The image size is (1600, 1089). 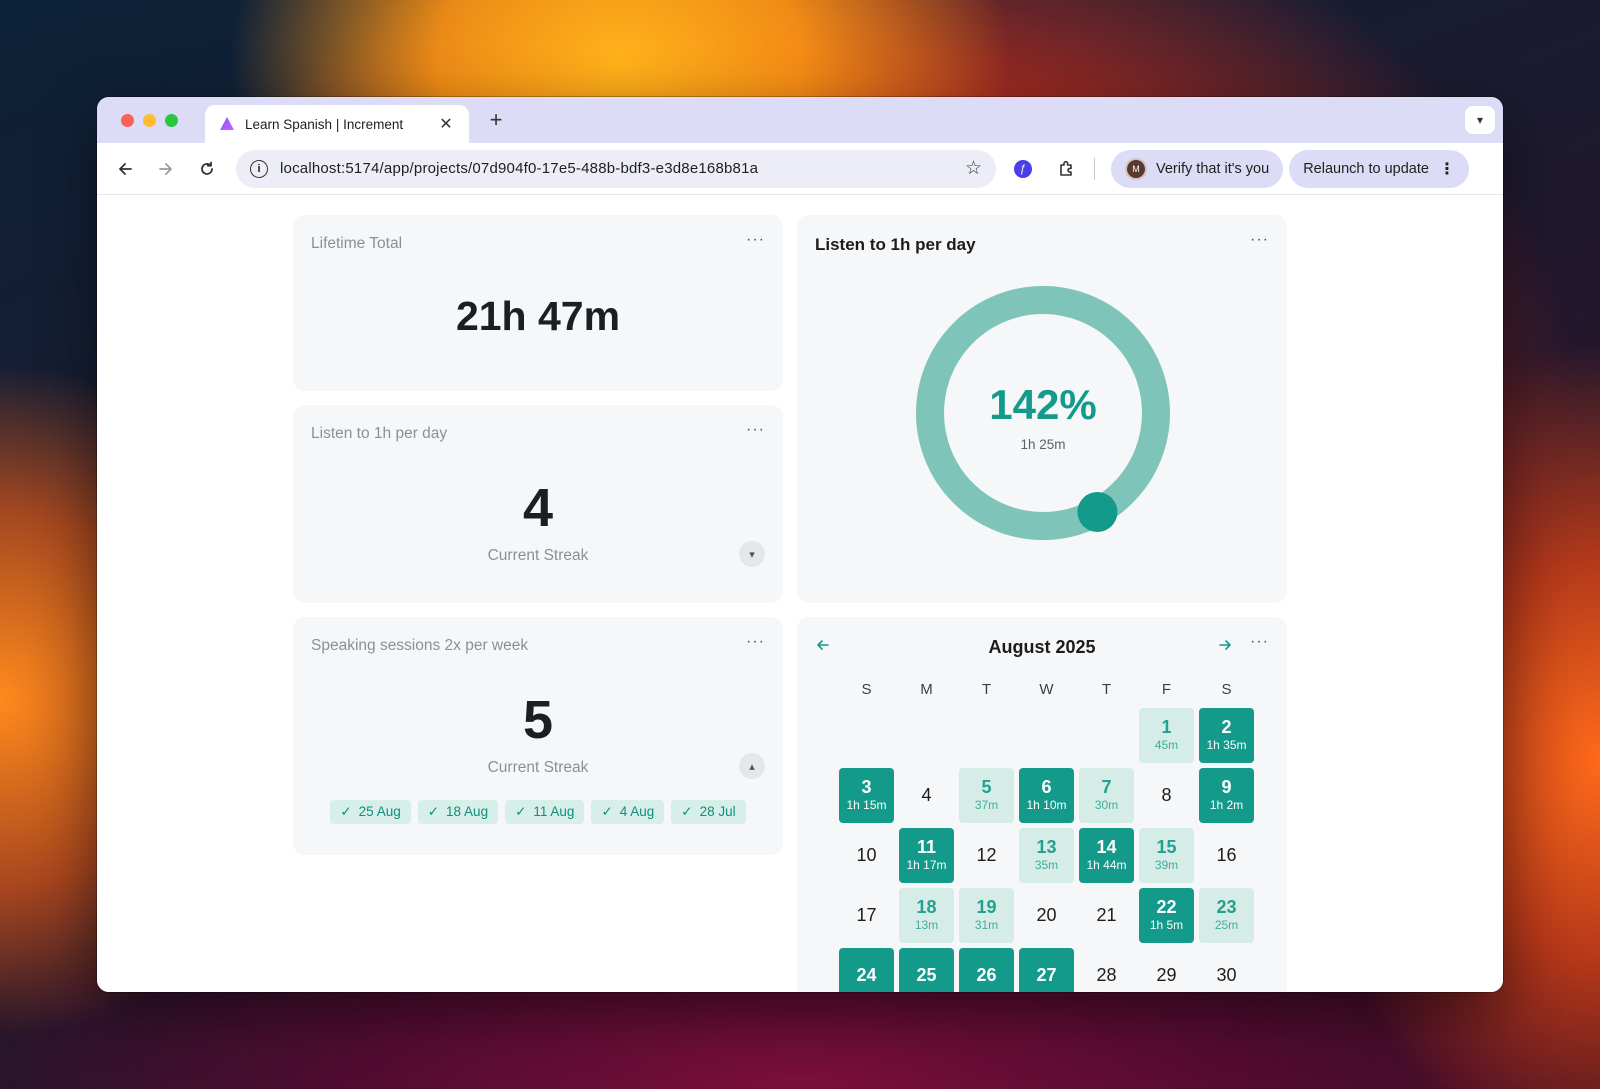 I want to click on minimize-window-button, so click(x=149, y=120).